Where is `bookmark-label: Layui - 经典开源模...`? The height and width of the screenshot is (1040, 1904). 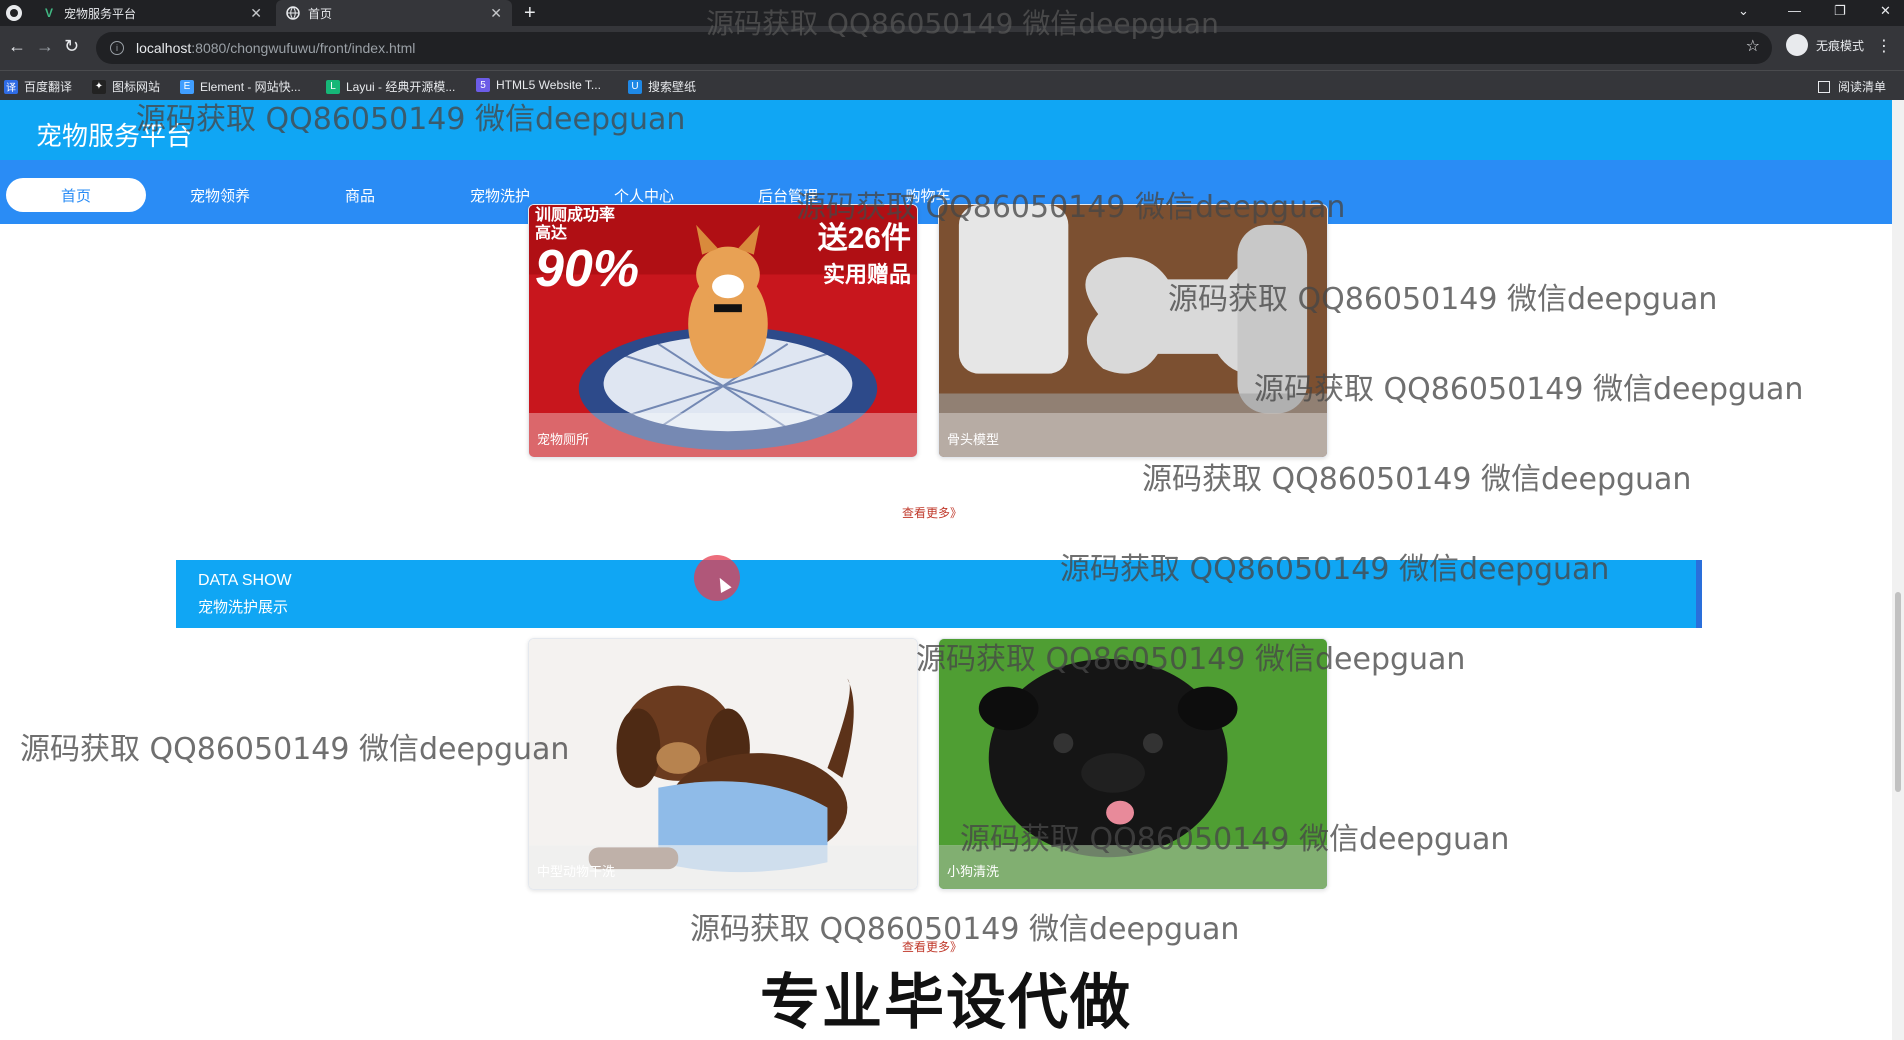 bookmark-label: Layui - 经典开源模... is located at coordinates (401, 87).